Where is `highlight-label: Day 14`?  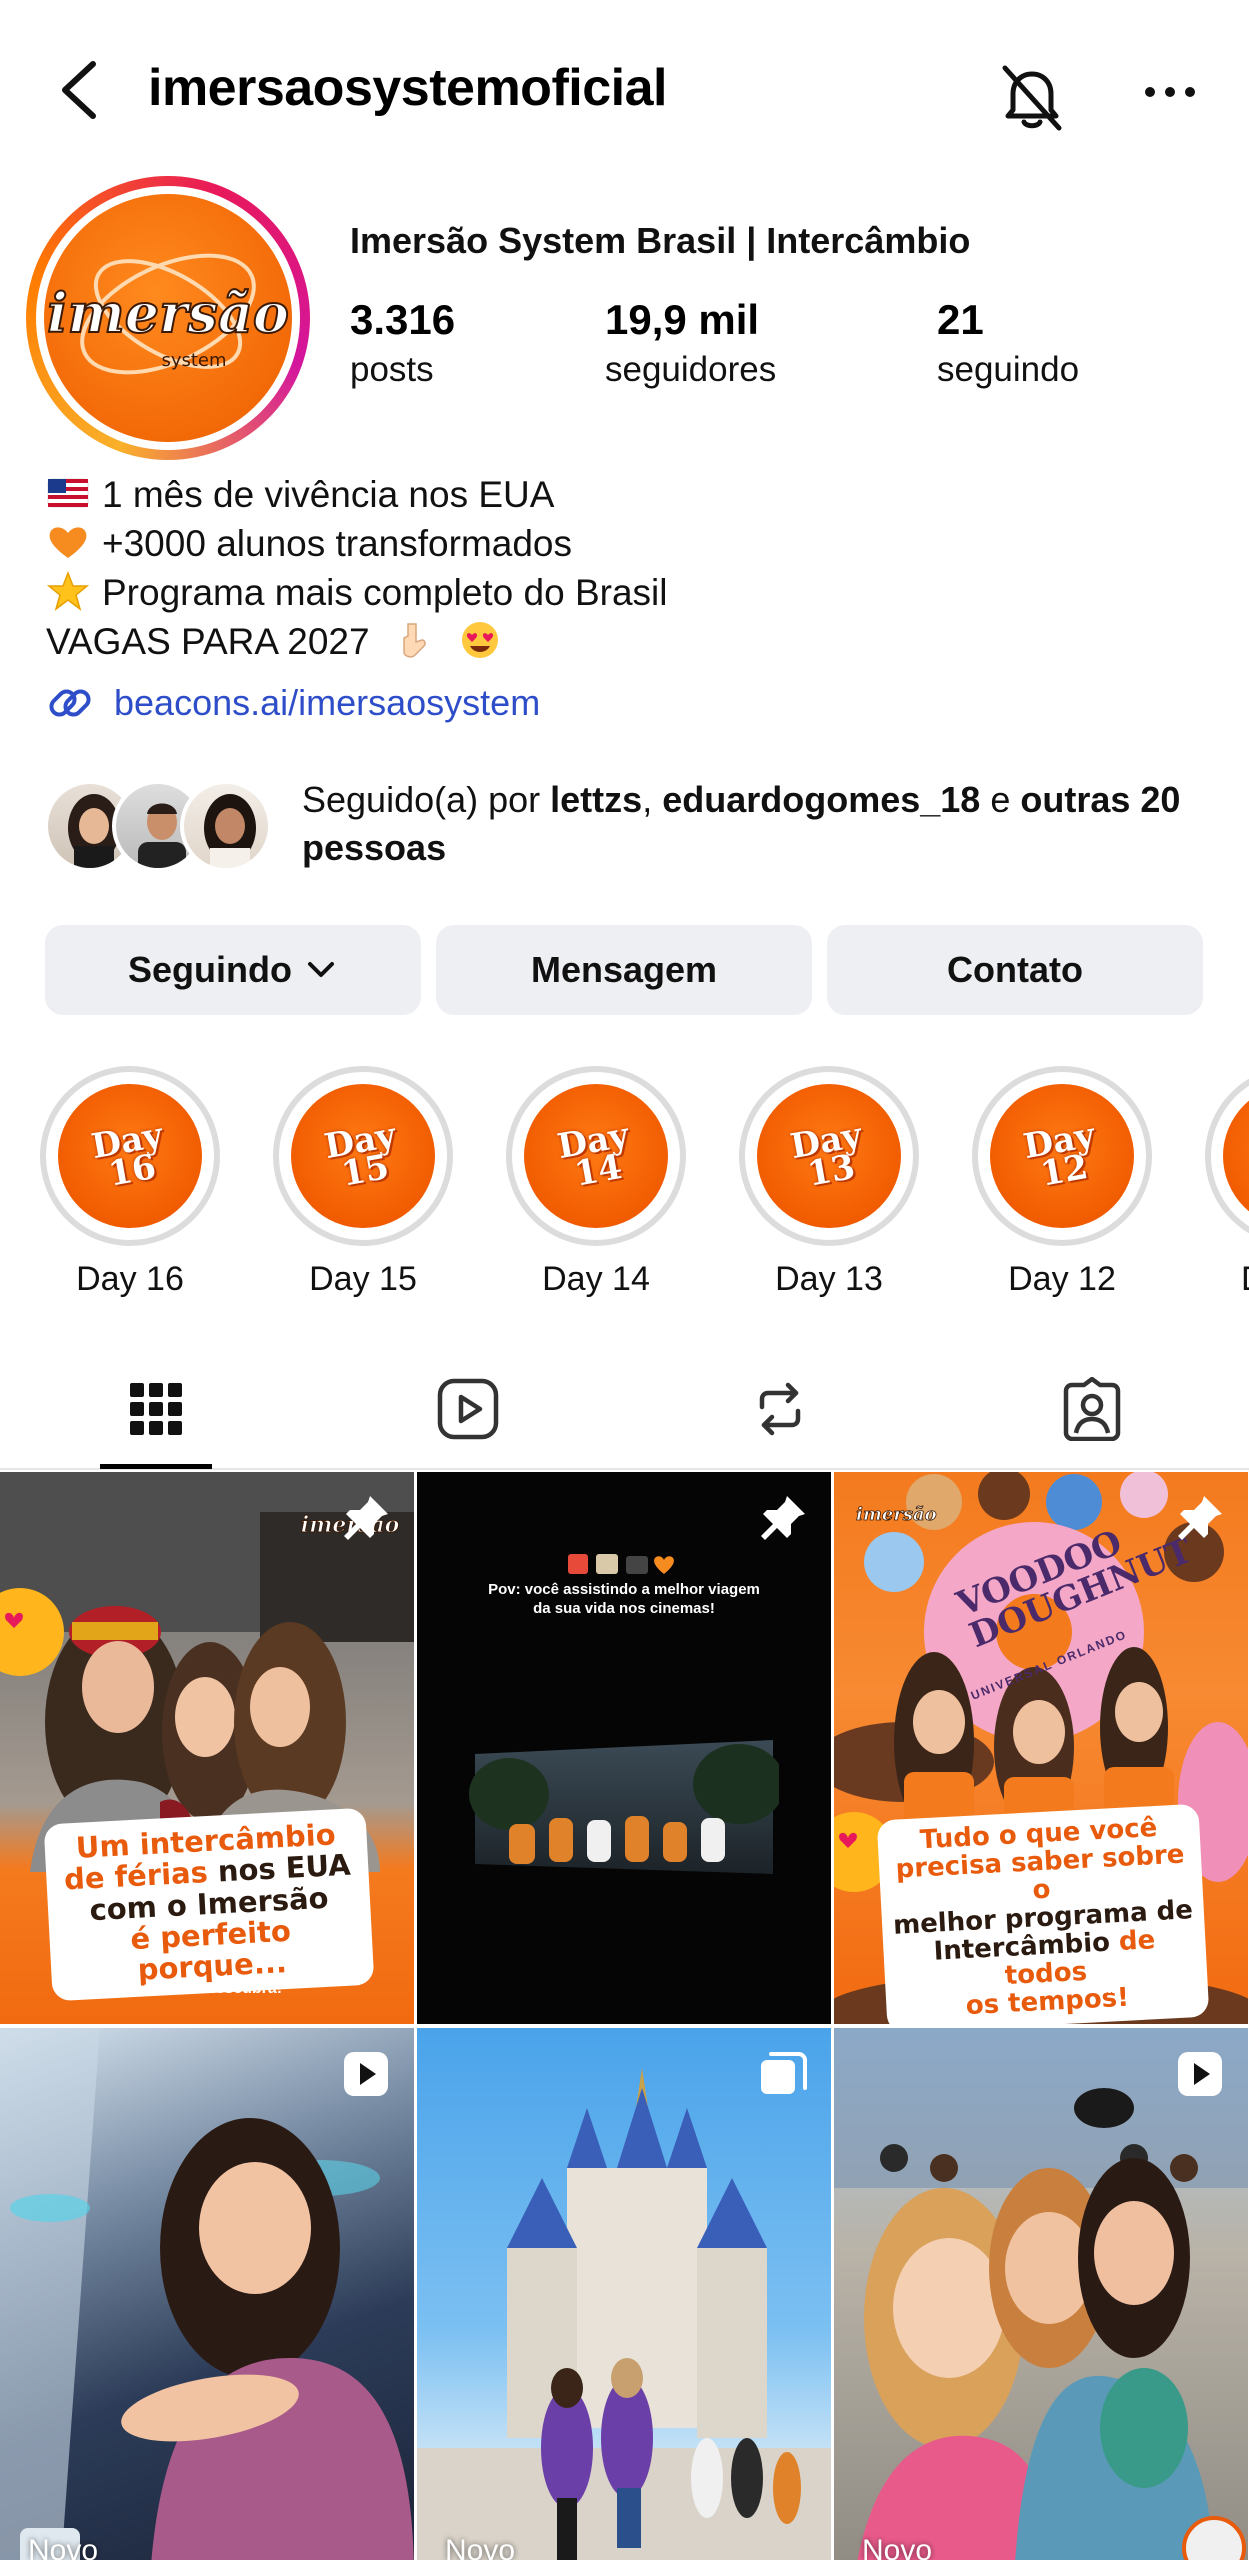 highlight-label: Day 14 is located at coordinates (596, 1279).